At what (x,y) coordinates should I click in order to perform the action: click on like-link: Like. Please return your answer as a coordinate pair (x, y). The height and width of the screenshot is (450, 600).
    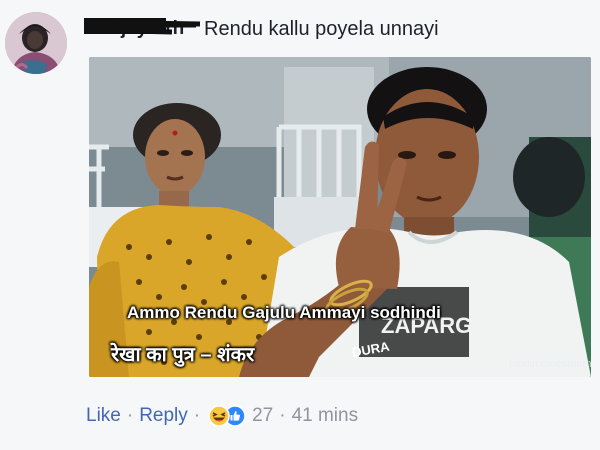
    Looking at the image, I should click on (103, 416).